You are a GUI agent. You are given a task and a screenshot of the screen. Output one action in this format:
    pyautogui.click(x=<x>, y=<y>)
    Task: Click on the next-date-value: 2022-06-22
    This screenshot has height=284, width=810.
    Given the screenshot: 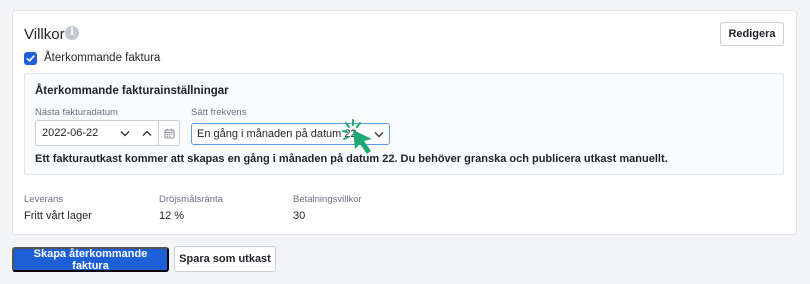 What is the action you would take?
    pyautogui.click(x=75, y=133)
    